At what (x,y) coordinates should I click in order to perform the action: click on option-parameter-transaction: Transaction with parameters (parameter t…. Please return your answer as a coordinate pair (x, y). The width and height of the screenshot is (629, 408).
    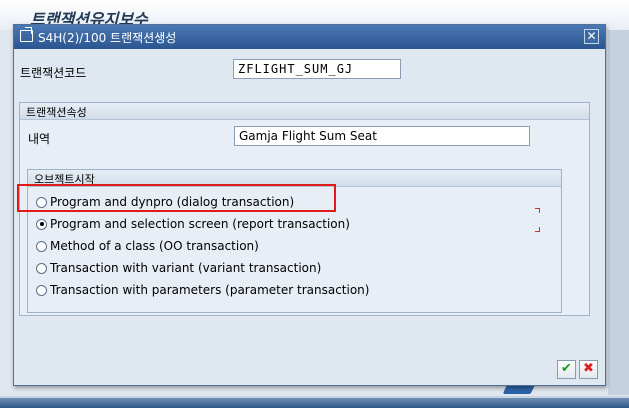
    Looking at the image, I should click on (202, 290).